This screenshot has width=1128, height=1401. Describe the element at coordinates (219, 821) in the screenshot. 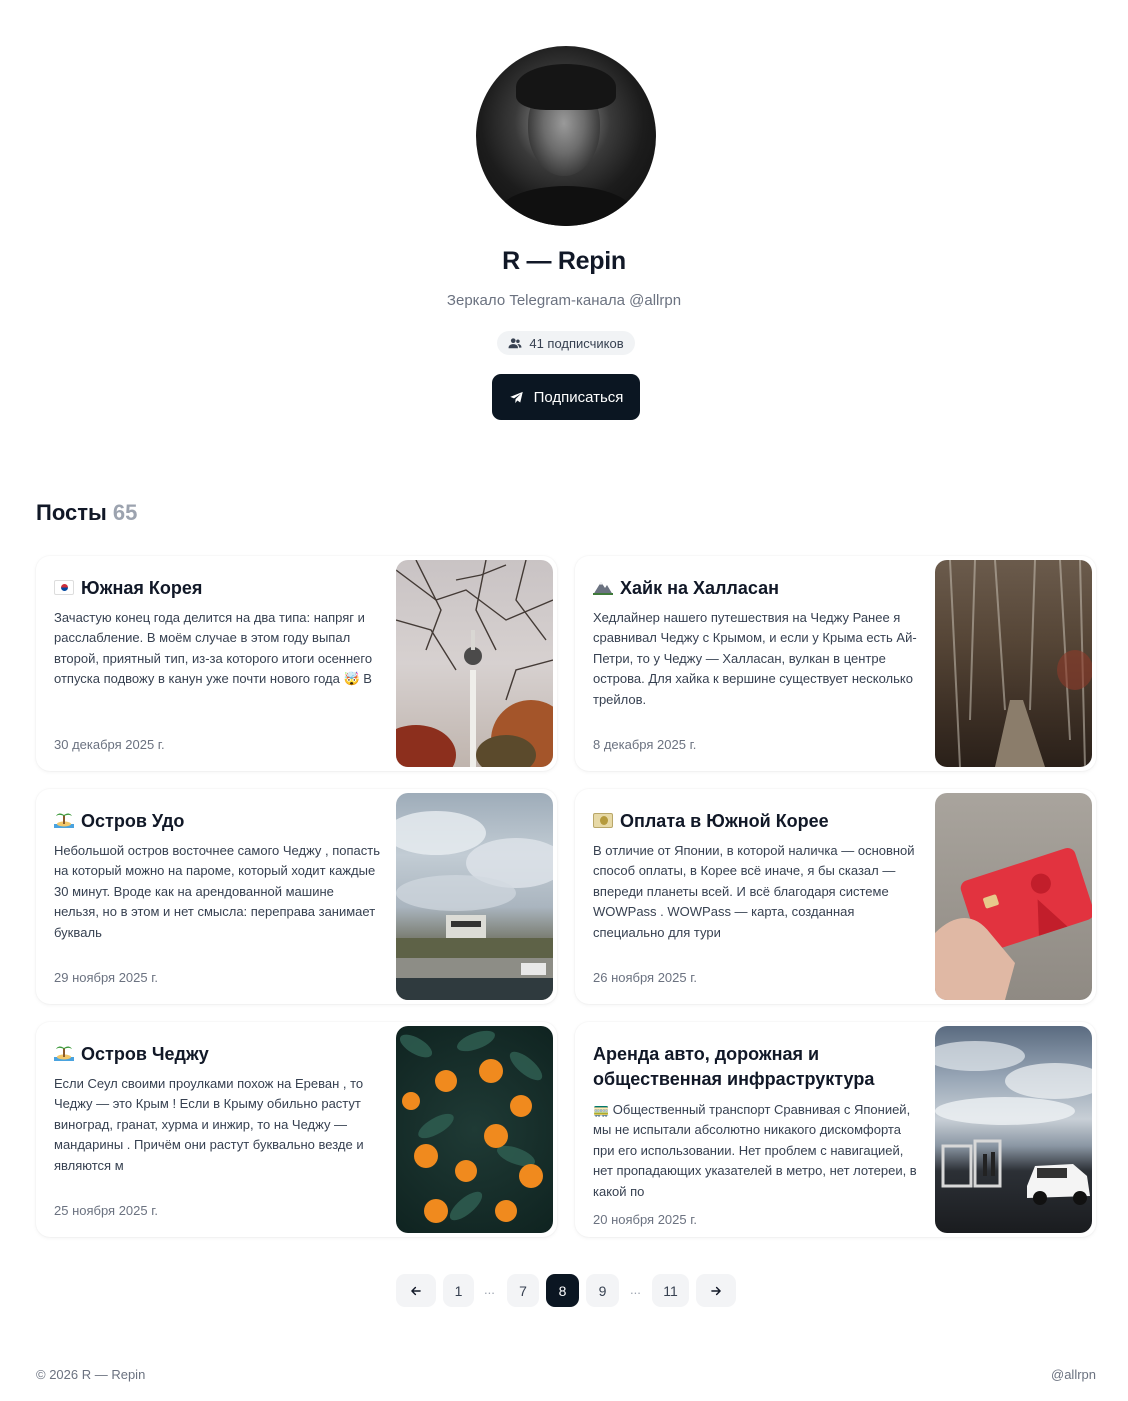

I see `post-title: Остров Удо` at that location.